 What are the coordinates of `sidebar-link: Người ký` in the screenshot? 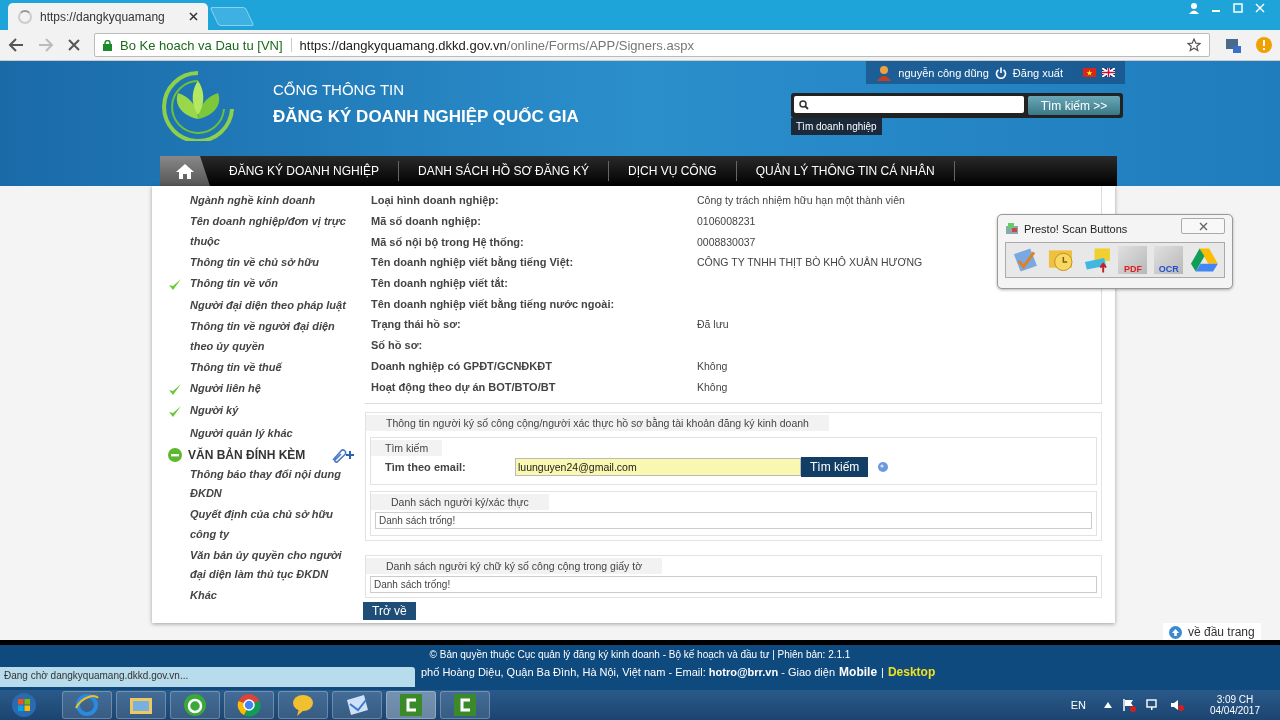 It's located at (274, 411).